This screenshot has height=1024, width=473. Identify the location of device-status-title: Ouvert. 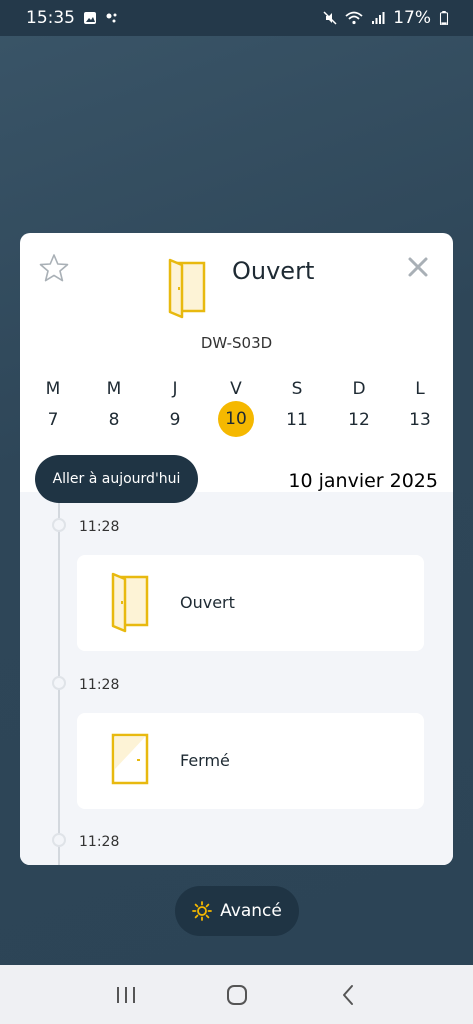
(273, 271).